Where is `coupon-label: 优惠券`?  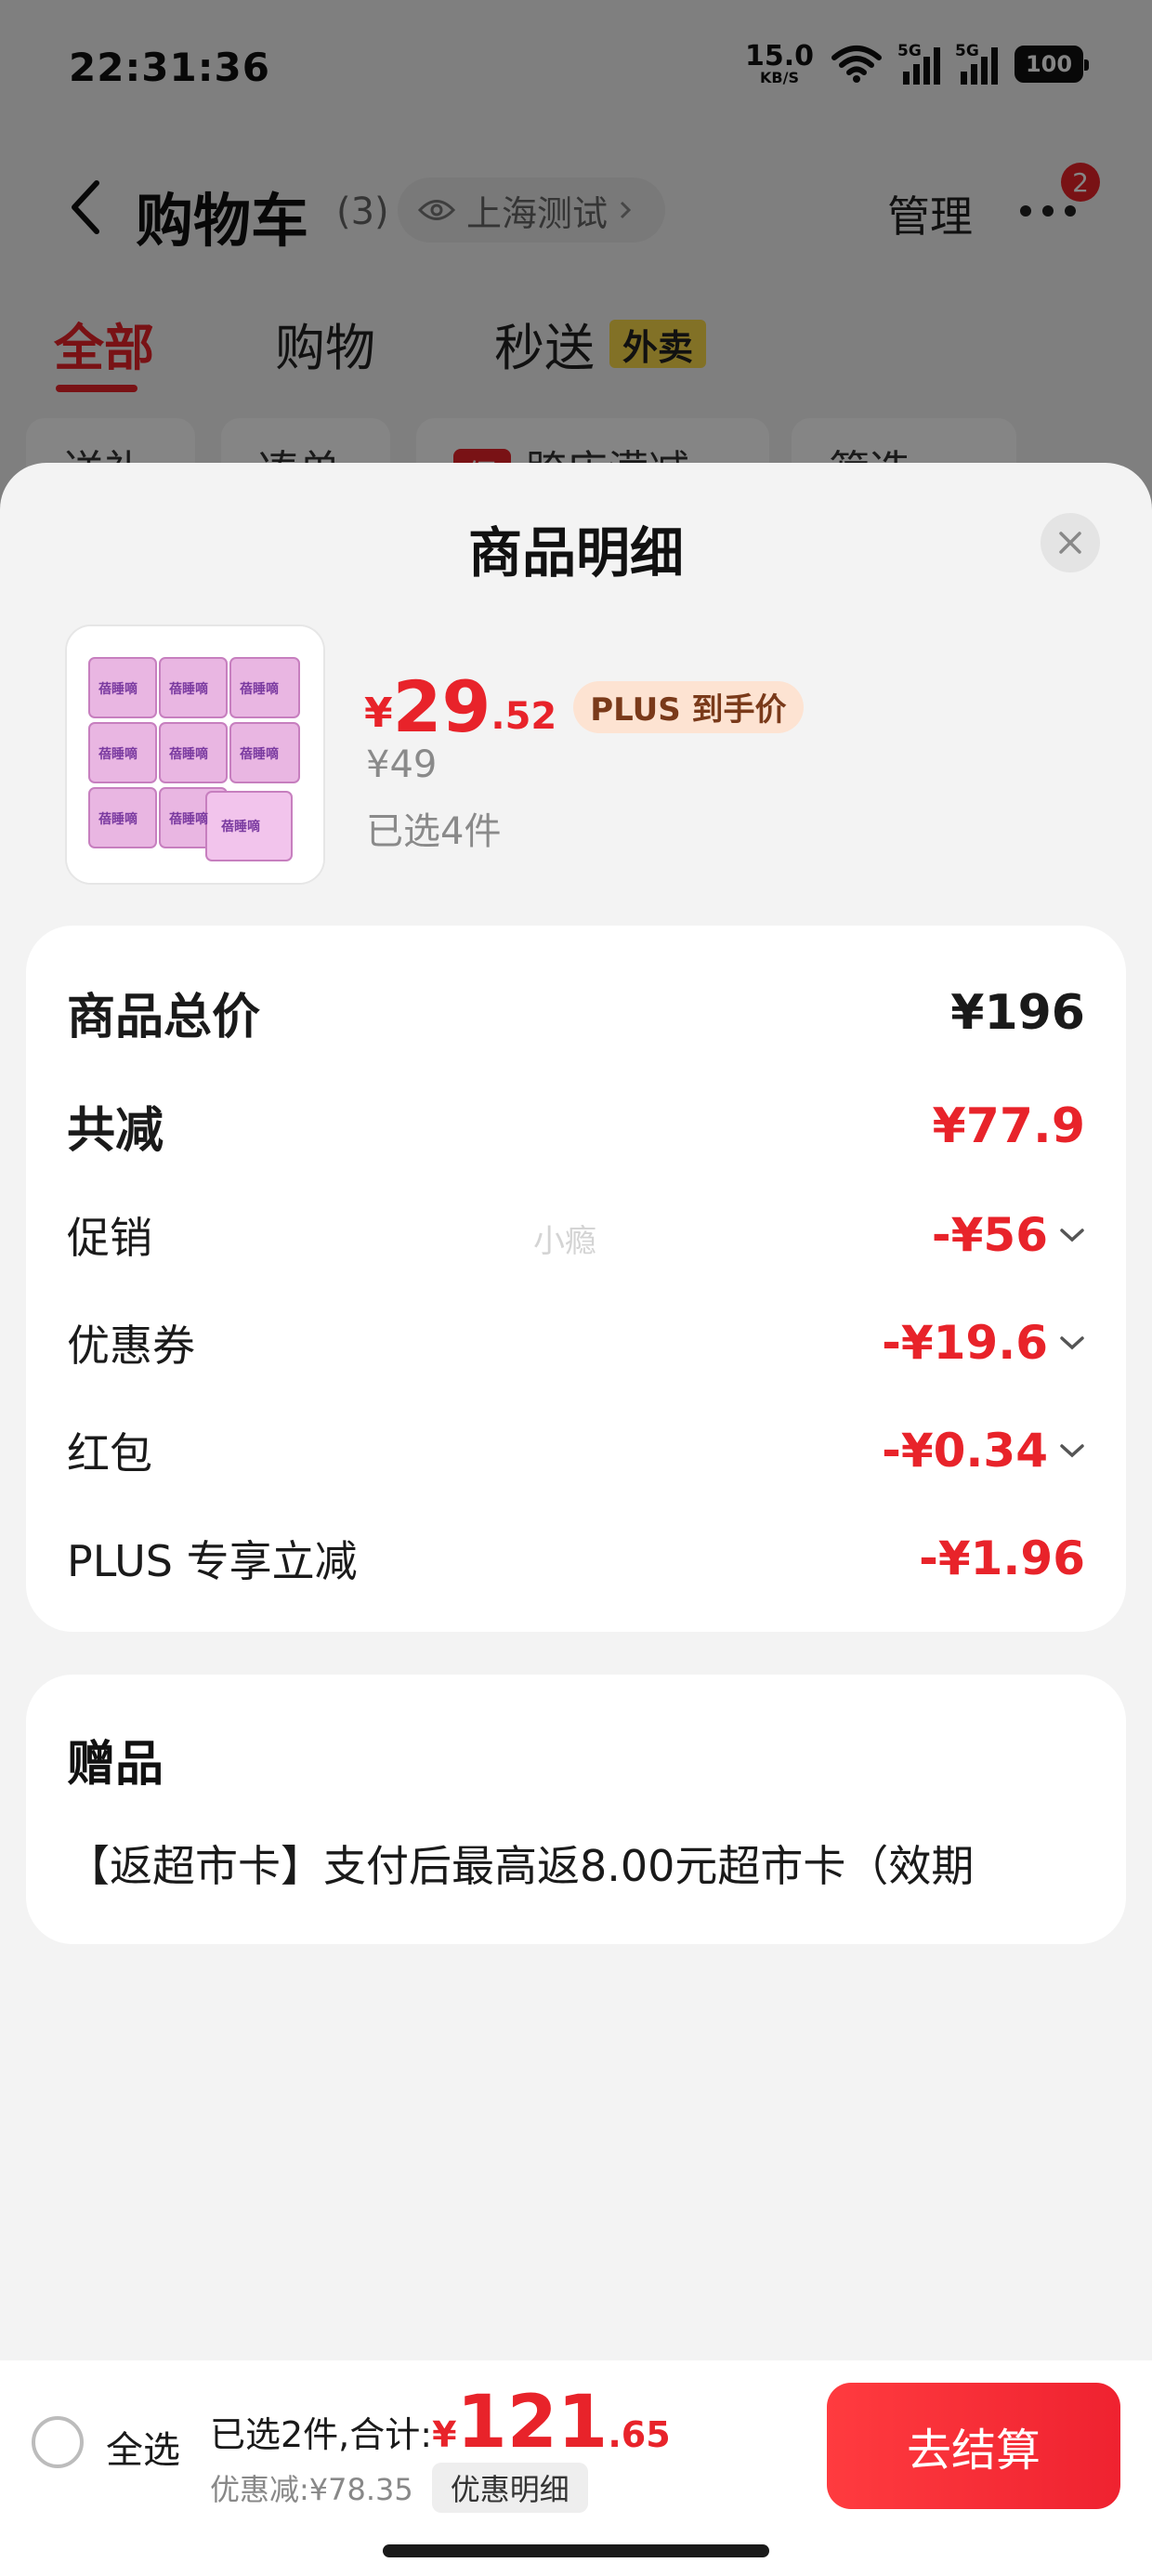 coupon-label: 优惠券 is located at coordinates (131, 1346).